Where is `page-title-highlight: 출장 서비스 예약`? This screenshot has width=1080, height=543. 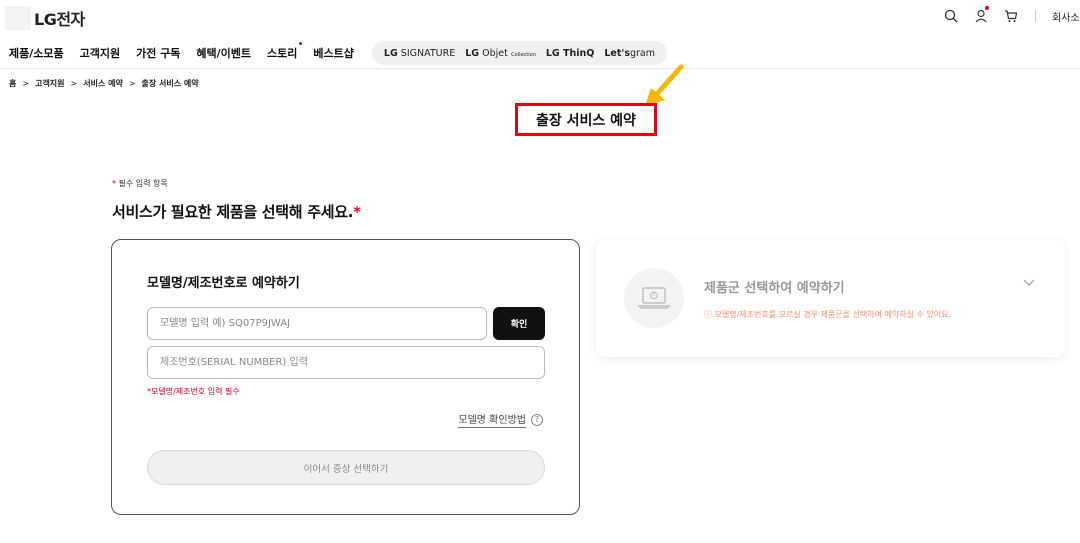 page-title-highlight: 출장 서비스 예약 is located at coordinates (586, 119).